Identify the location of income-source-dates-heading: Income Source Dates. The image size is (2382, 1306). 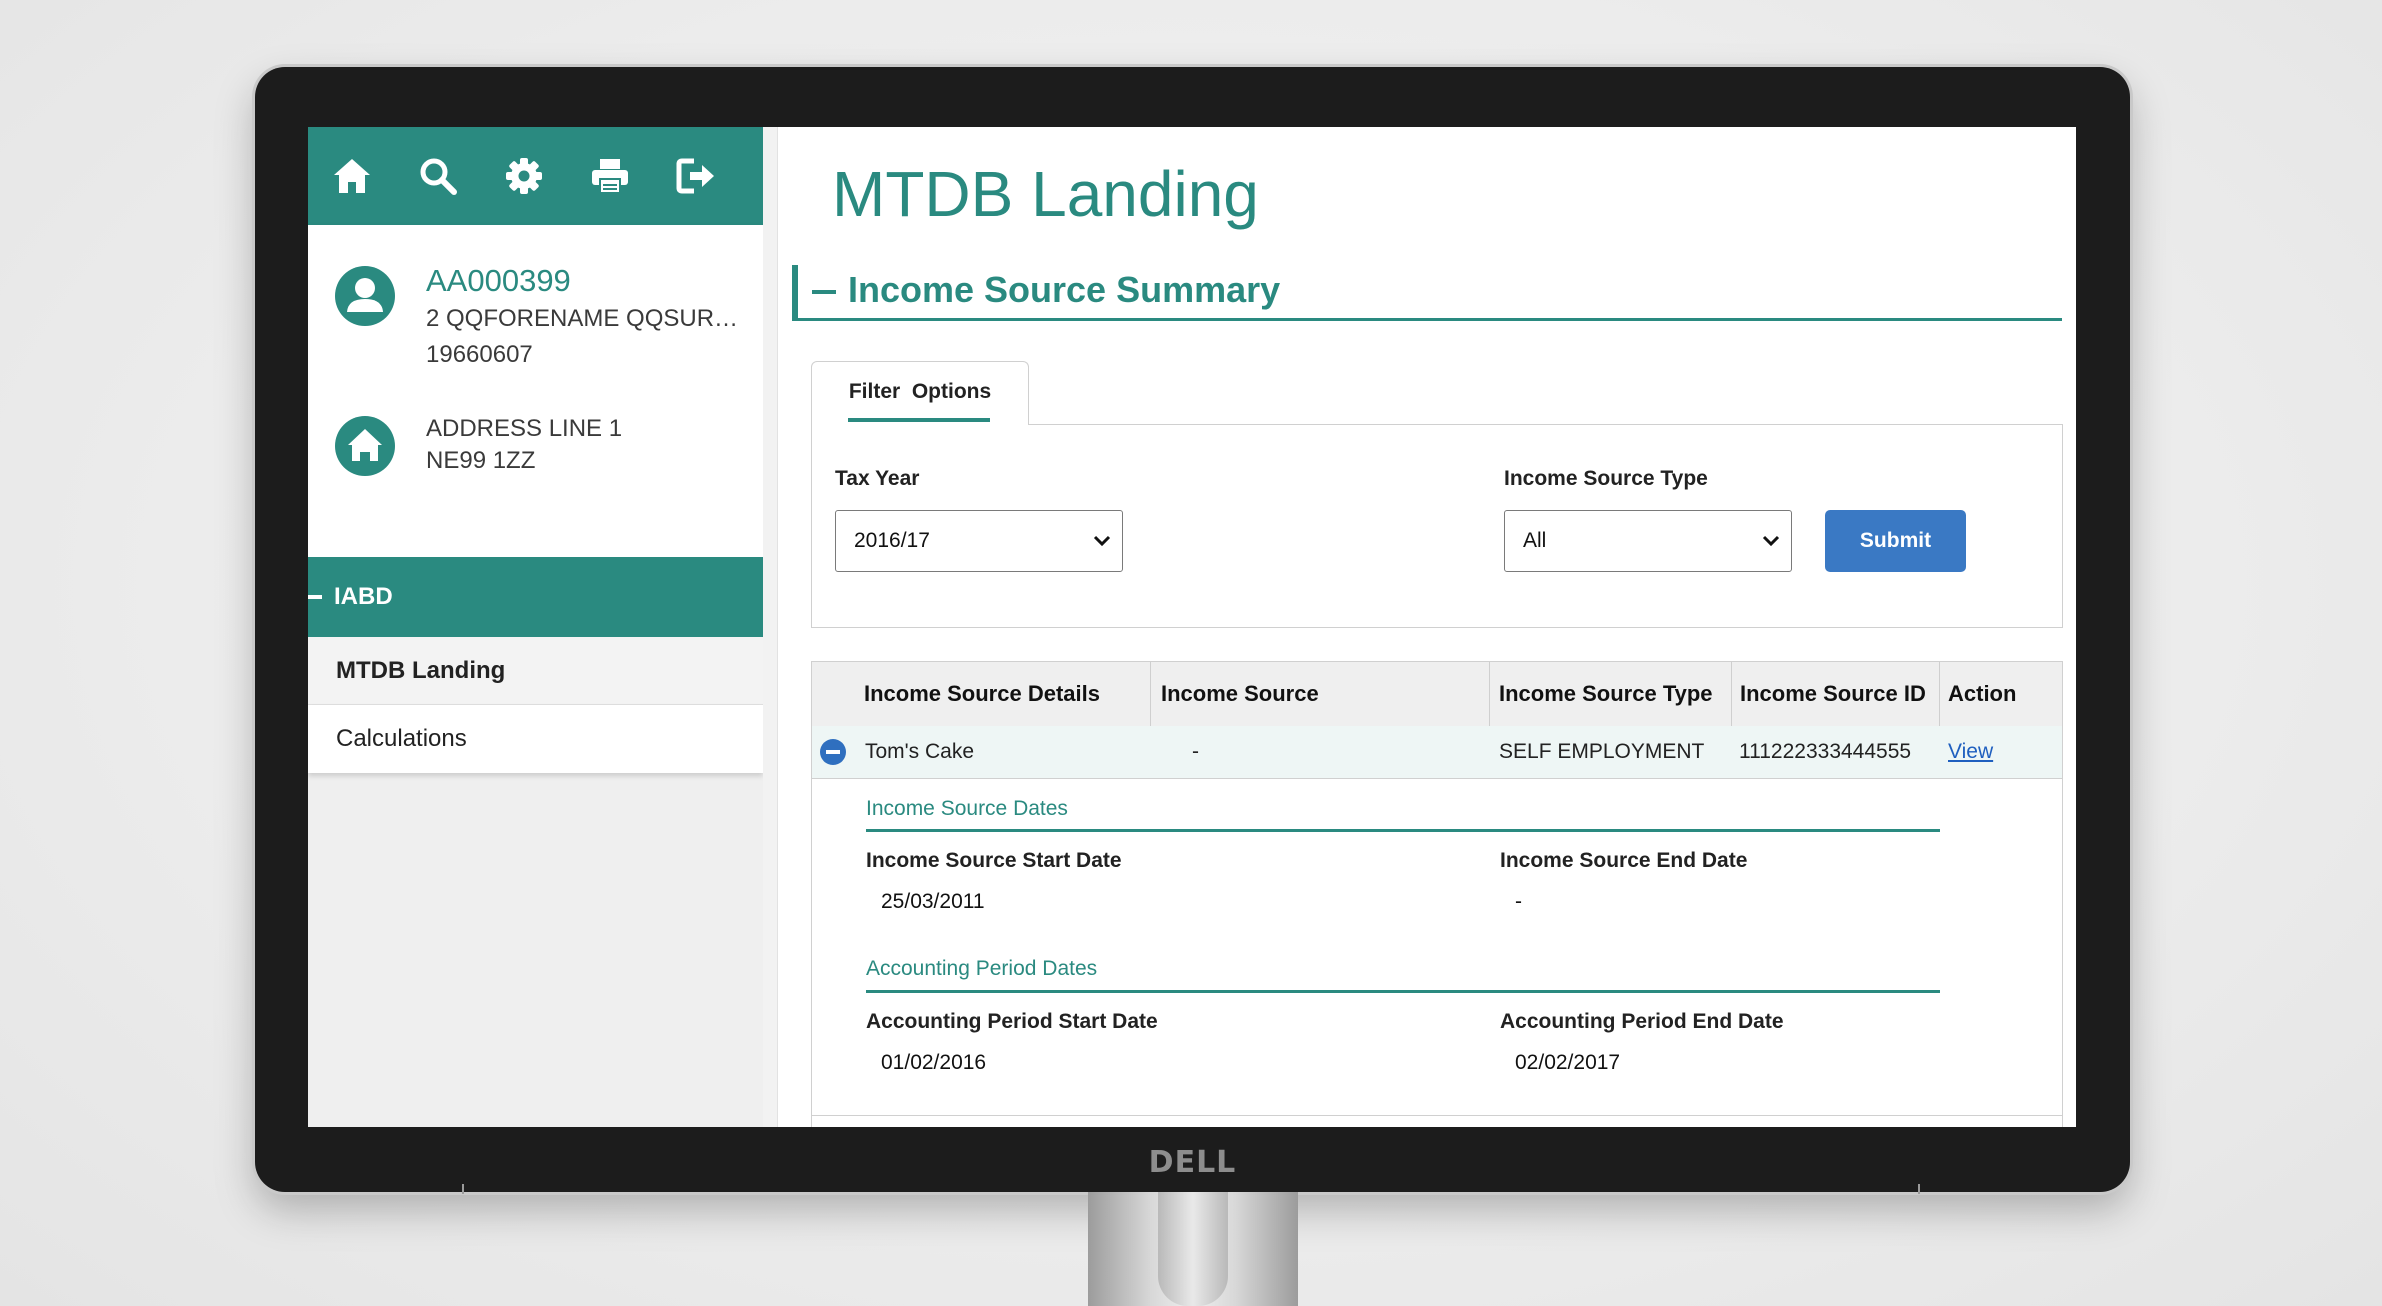
(967, 808).